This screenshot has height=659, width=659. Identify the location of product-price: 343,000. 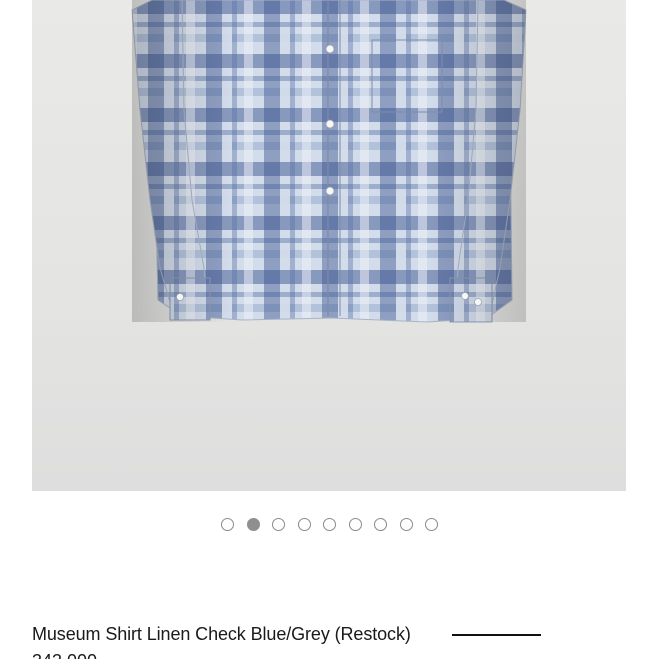
(64, 655).